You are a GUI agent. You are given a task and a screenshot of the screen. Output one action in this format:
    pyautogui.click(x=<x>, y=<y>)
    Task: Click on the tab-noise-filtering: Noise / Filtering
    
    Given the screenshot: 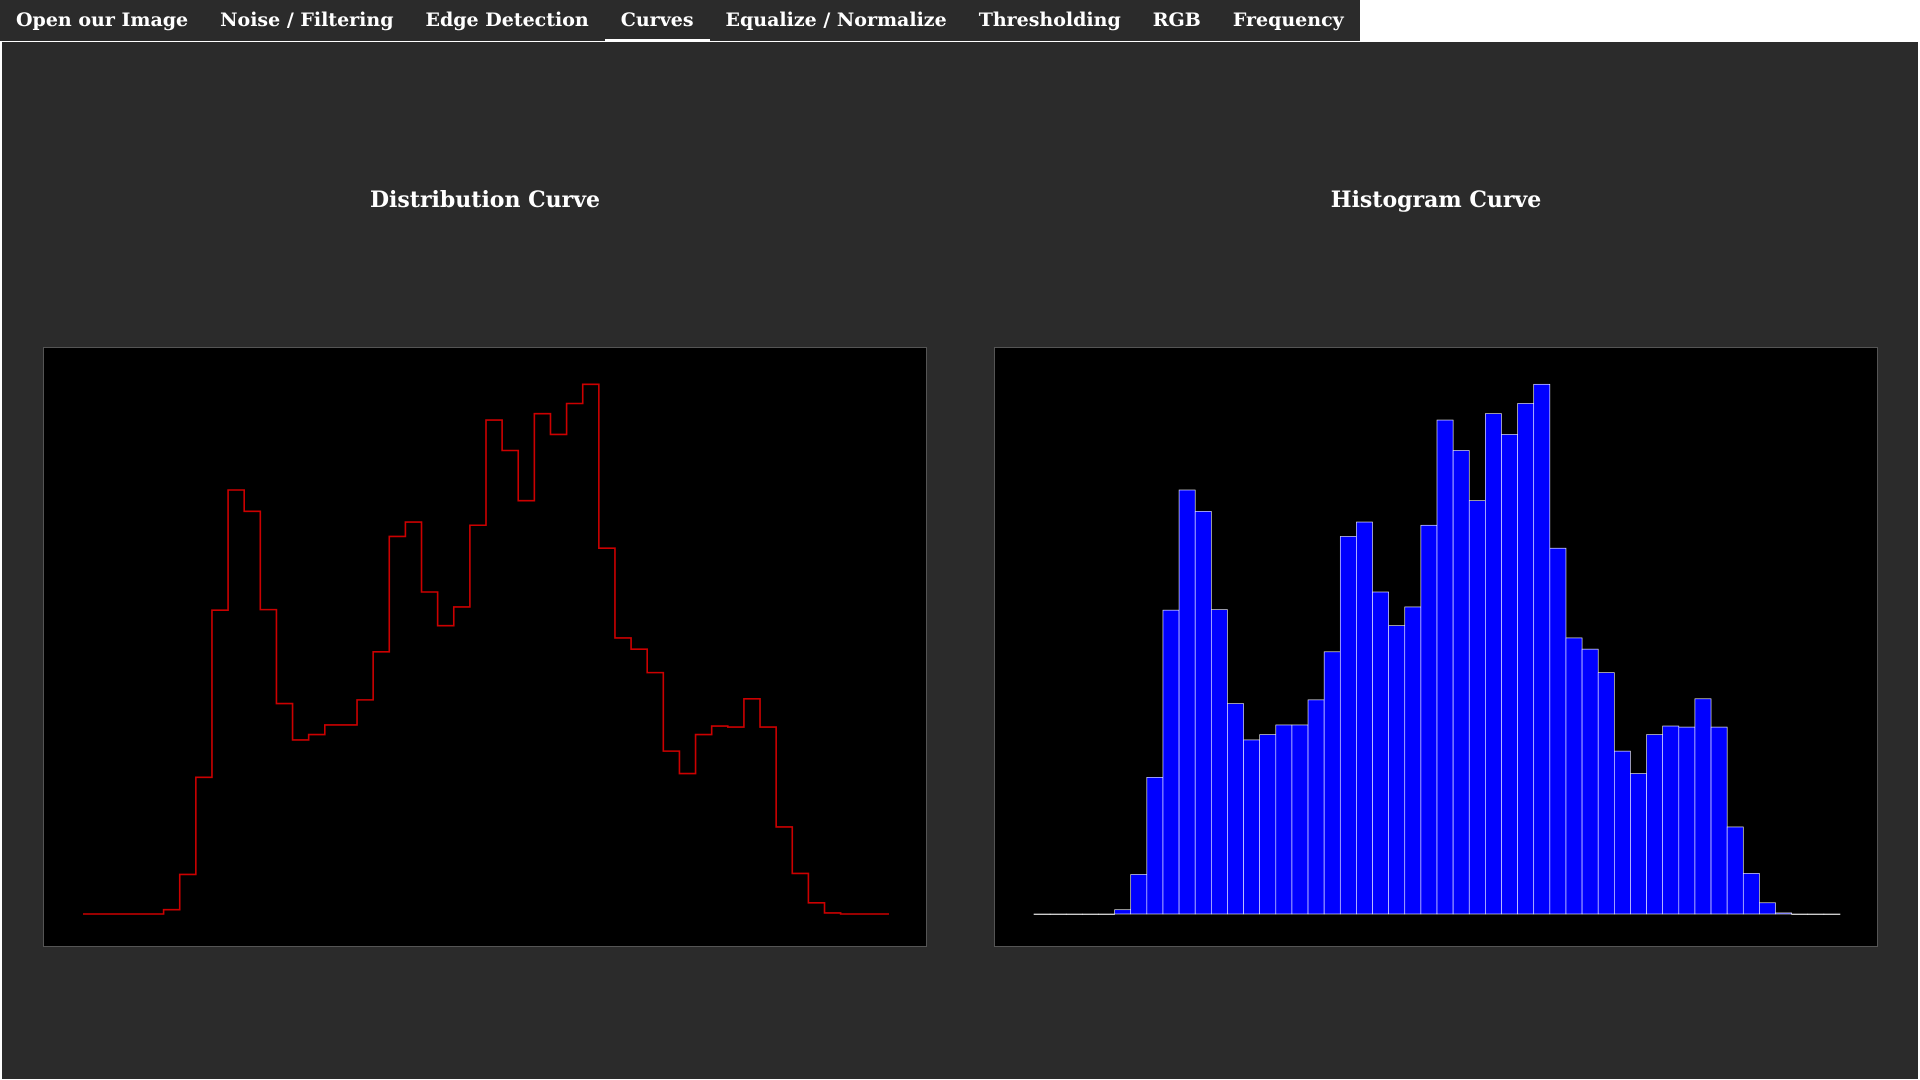 What is the action you would take?
    pyautogui.click(x=306, y=20)
    